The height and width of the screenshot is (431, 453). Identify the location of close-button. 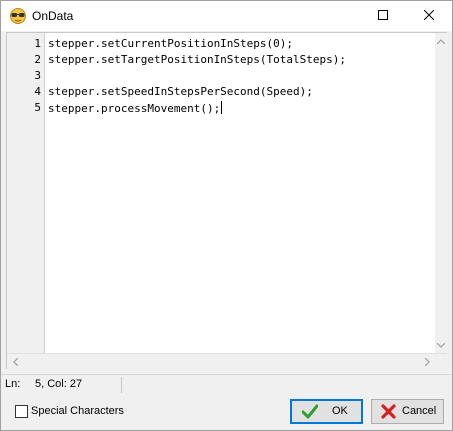
(429, 16).